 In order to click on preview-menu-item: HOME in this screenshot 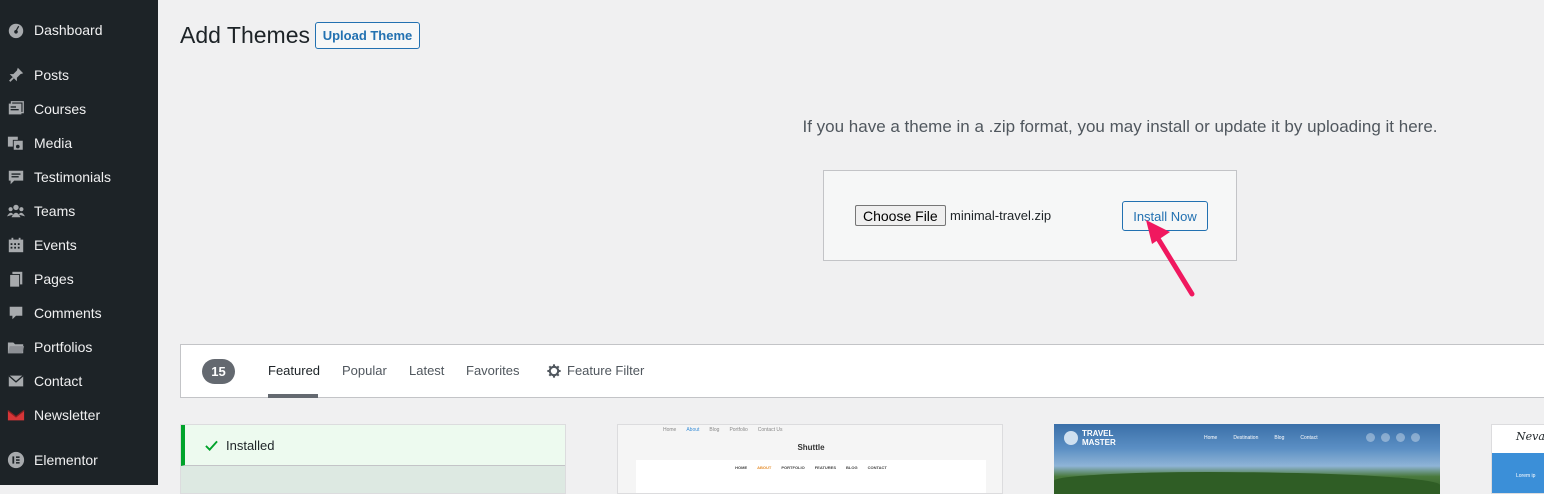, I will do `click(741, 467)`.